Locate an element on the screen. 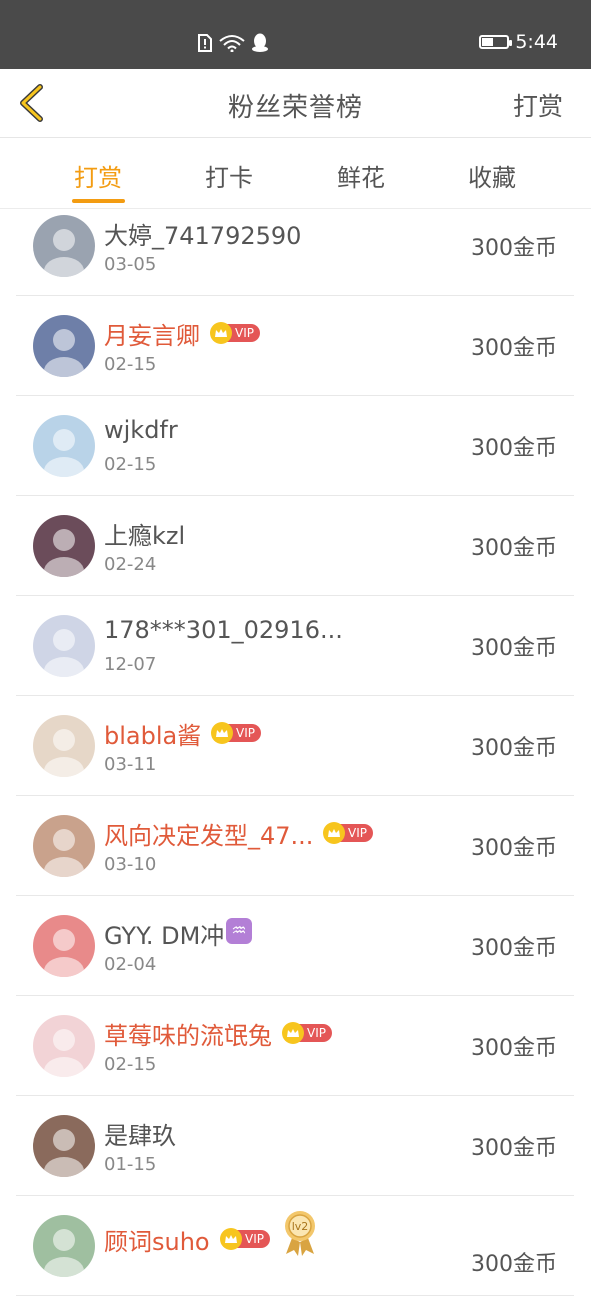  fan-row: 大婷_741792590 03-05 300金币 is located at coordinates (295, 246).